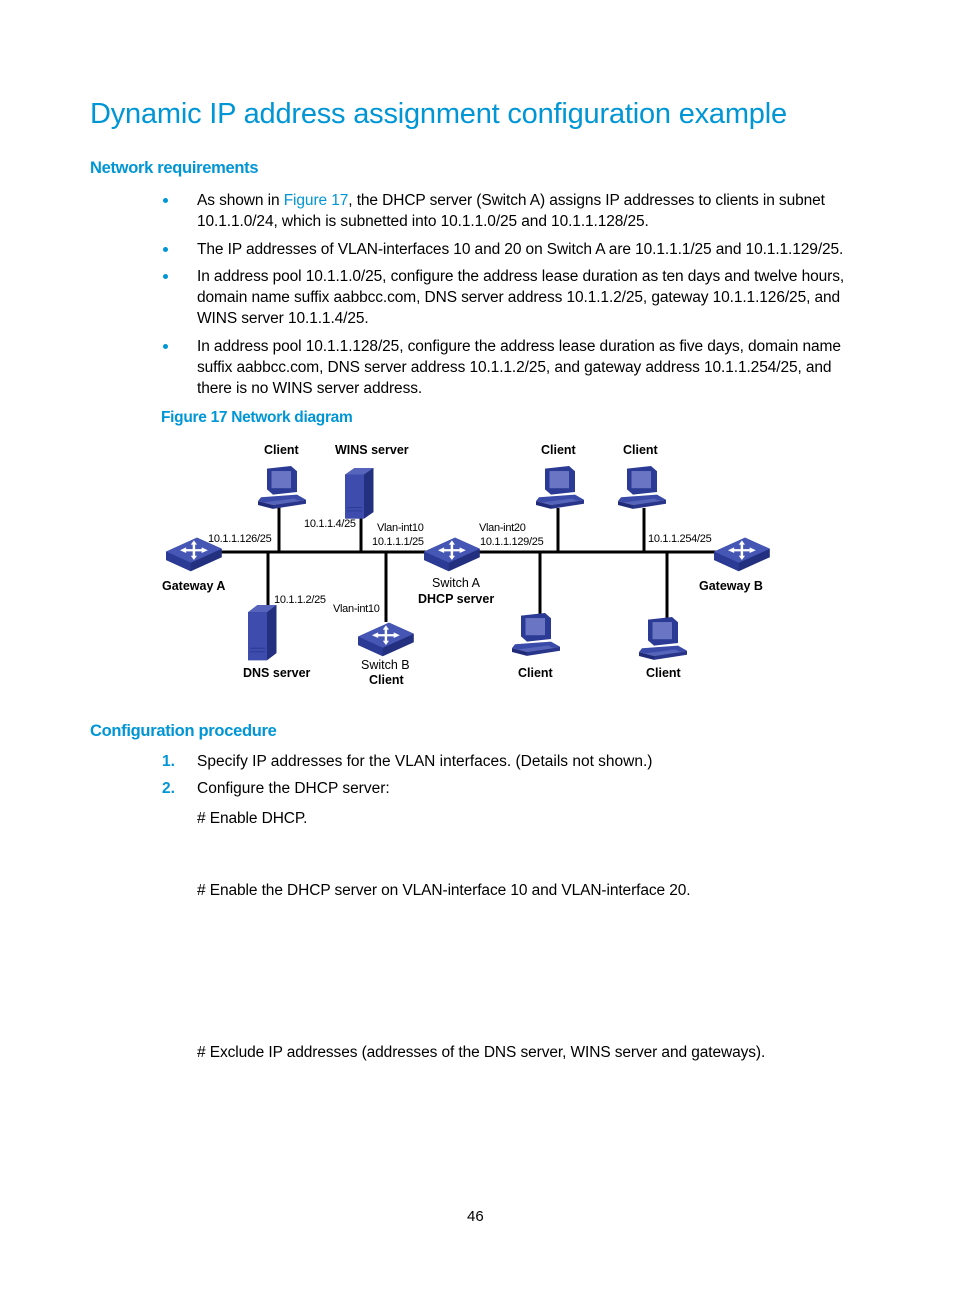 This screenshot has height=1296, width=954. Describe the element at coordinates (277, 673) in the screenshot. I see `dns-server-label: DNS server` at that location.